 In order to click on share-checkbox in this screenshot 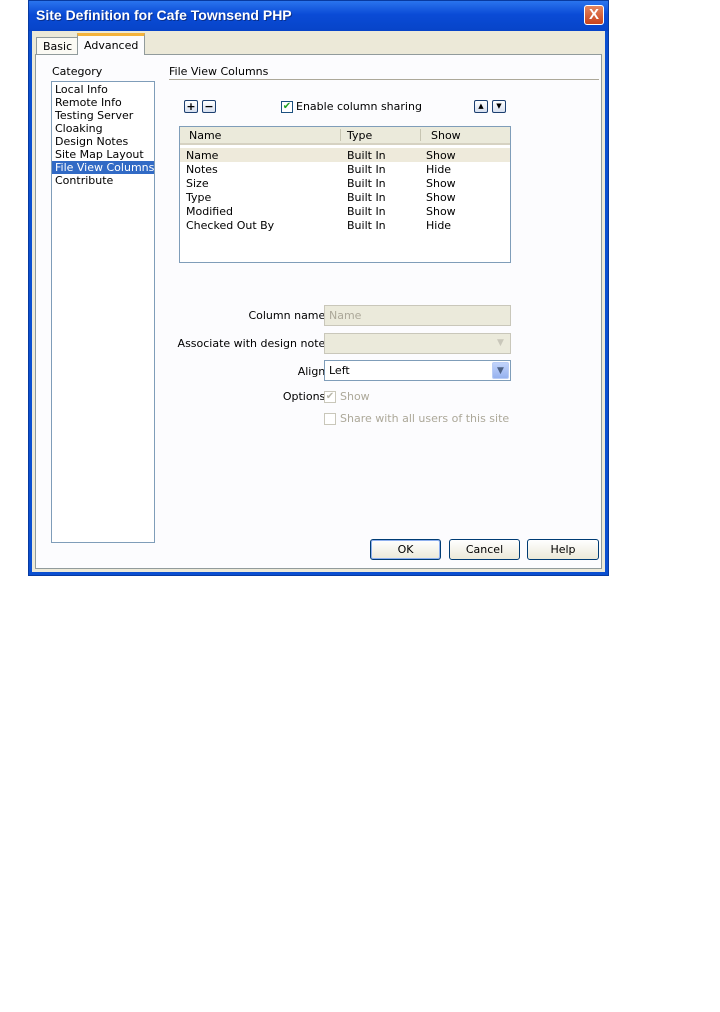, I will do `click(330, 419)`.